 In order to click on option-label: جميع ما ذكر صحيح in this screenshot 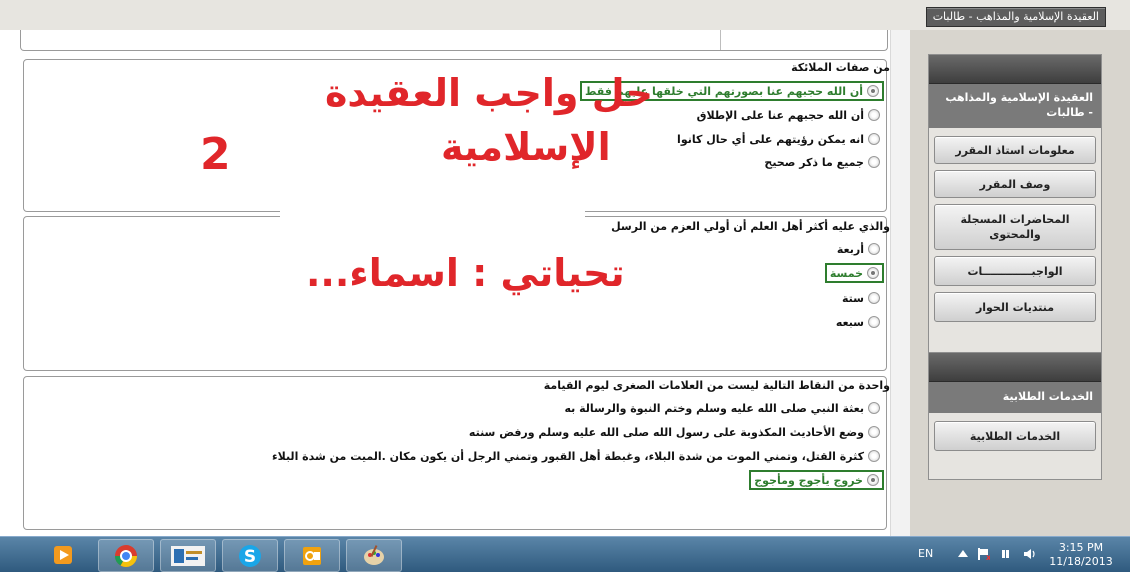, I will do `click(814, 162)`.